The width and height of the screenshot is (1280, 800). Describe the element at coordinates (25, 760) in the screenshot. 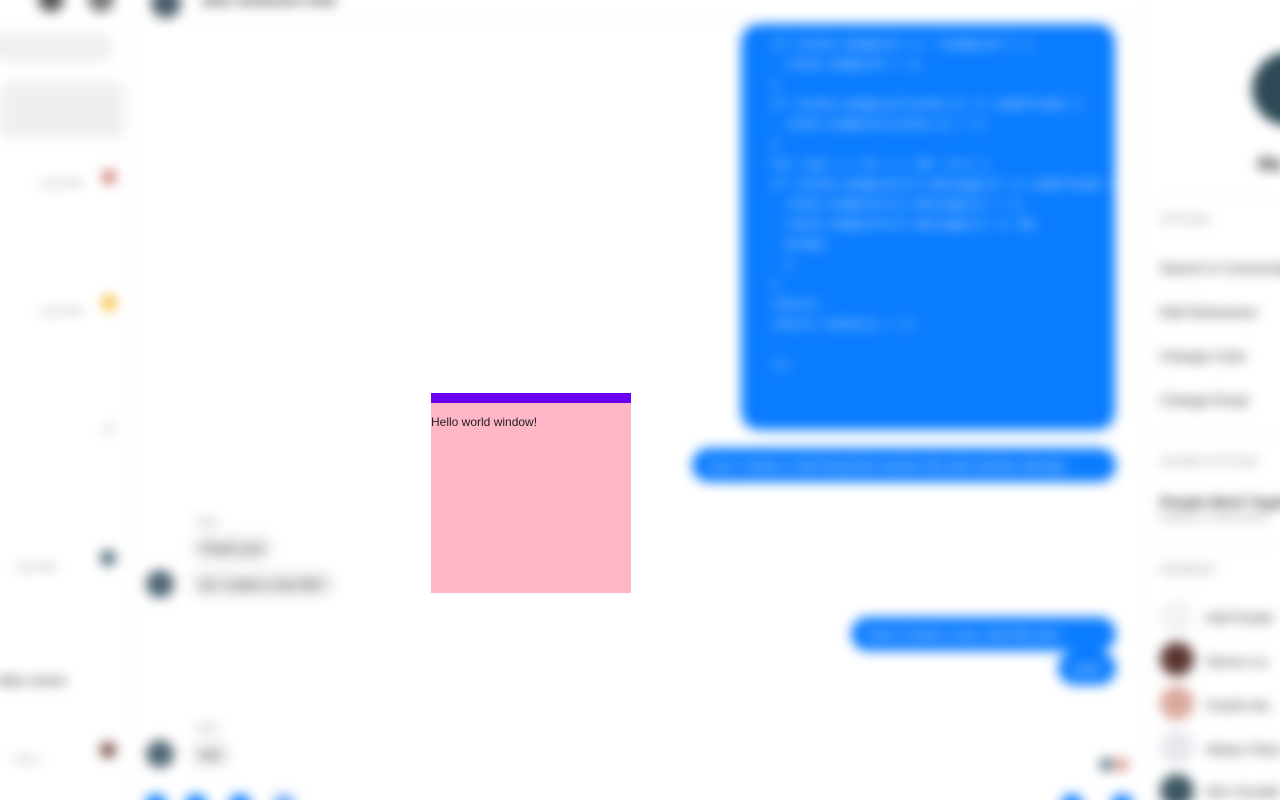

I see `conversation-timestamp: · Oct 1` at that location.